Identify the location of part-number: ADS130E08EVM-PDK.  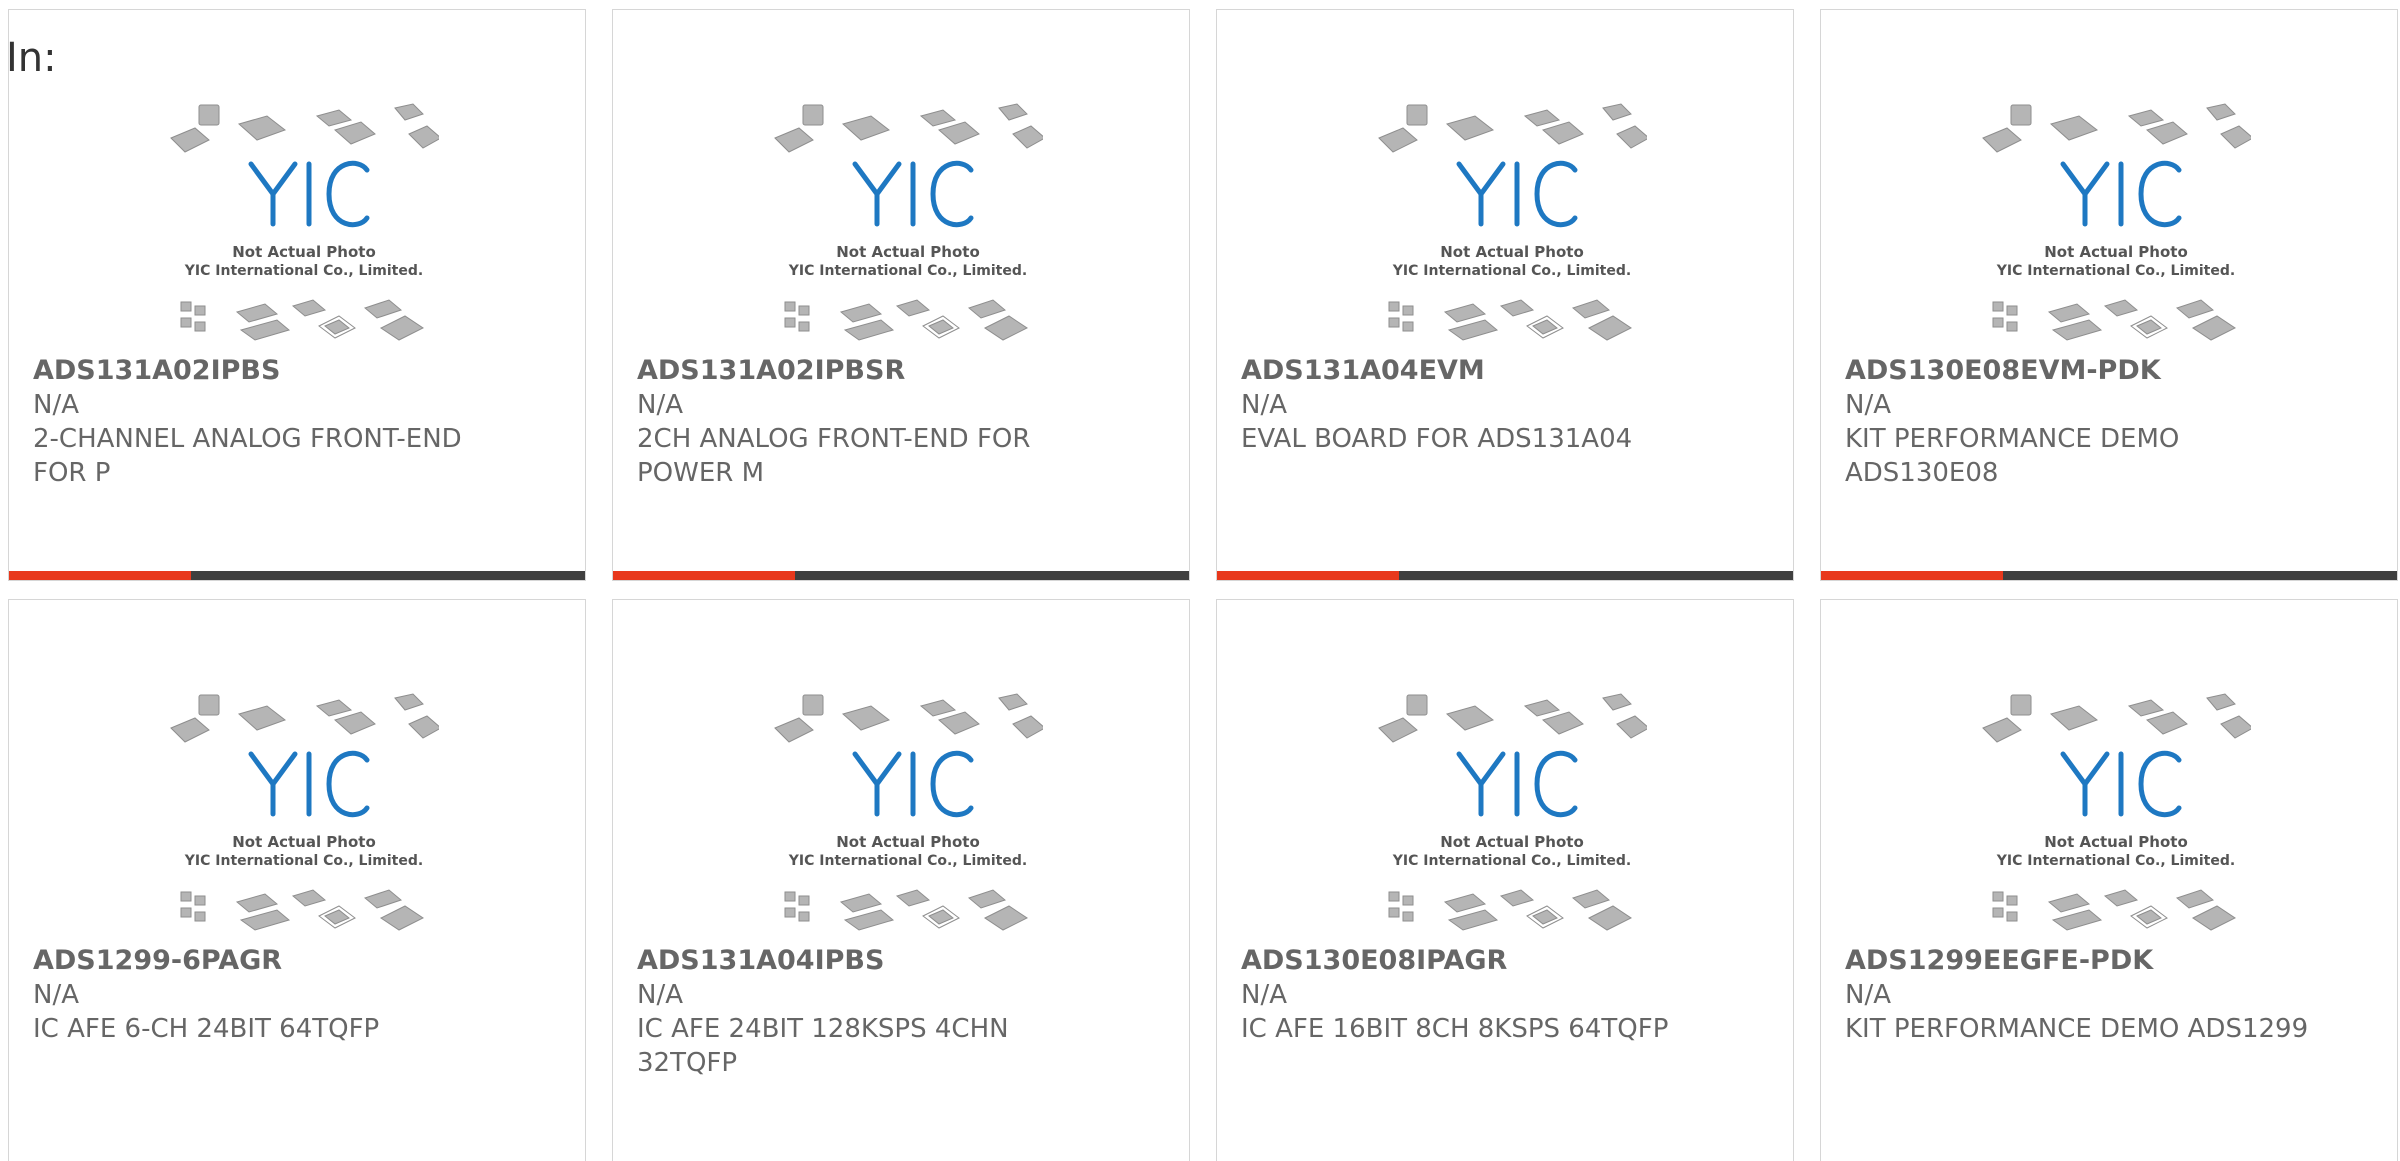
(2095, 371).